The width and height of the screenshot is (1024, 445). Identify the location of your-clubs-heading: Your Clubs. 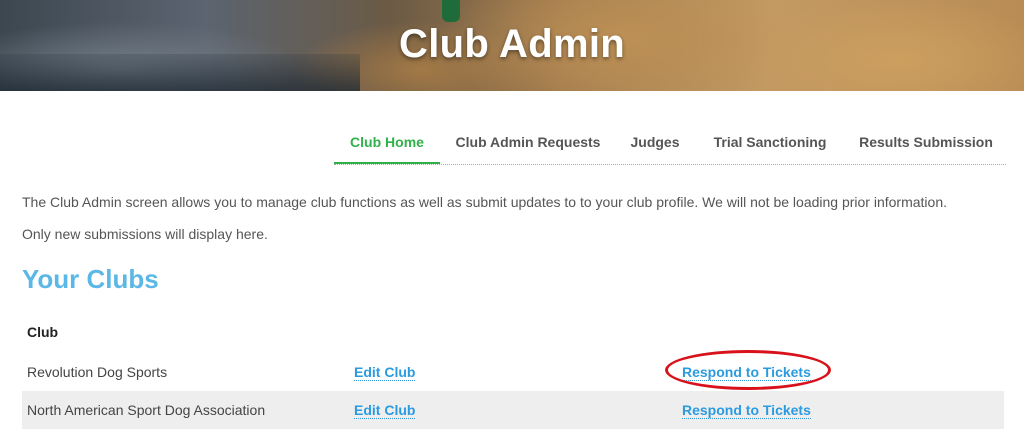
(90, 279).